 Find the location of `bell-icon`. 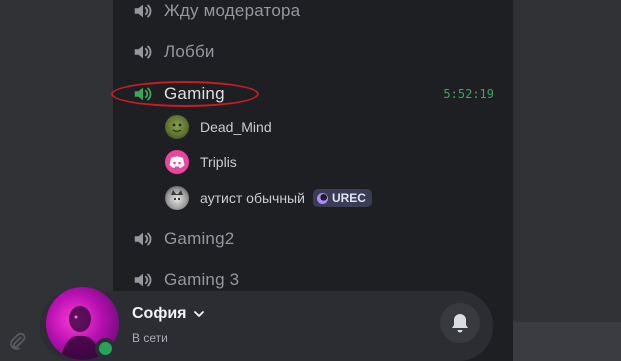

bell-icon is located at coordinates (460, 323).